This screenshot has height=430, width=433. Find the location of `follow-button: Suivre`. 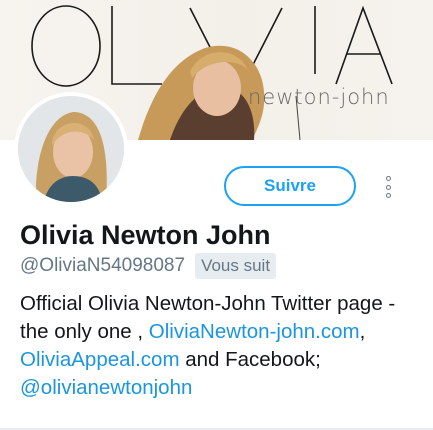

follow-button: Suivre is located at coordinates (290, 186).